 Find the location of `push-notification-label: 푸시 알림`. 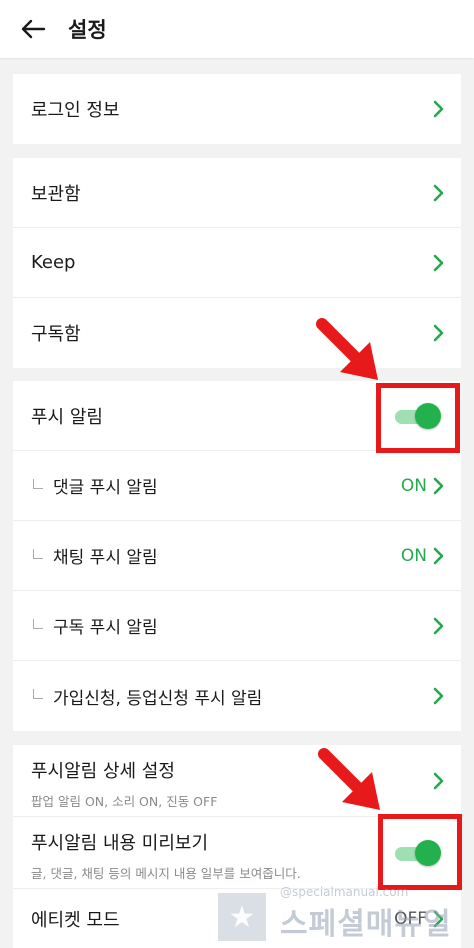

push-notification-label: 푸시 알림 is located at coordinates (67, 417).